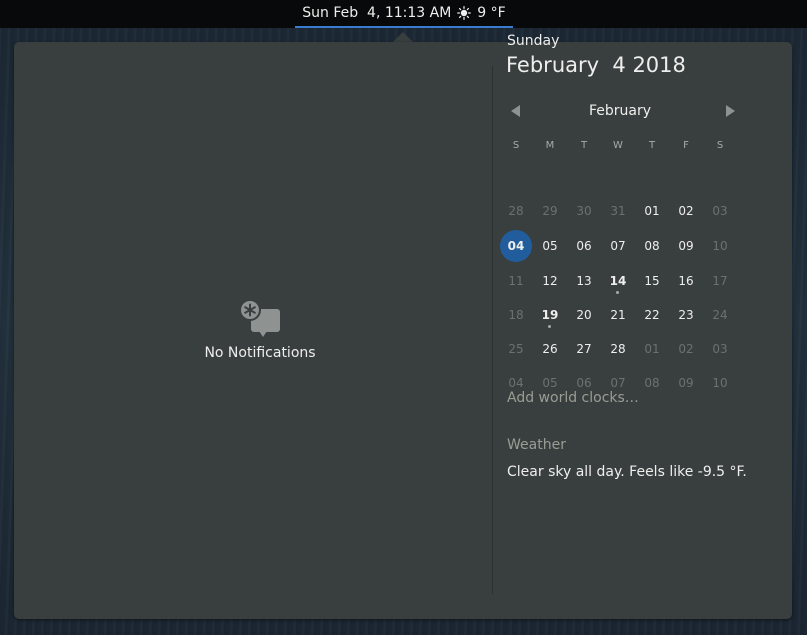 The height and width of the screenshot is (635, 807). Describe the element at coordinates (550, 281) in the screenshot. I see `calendar-day: 12` at that location.